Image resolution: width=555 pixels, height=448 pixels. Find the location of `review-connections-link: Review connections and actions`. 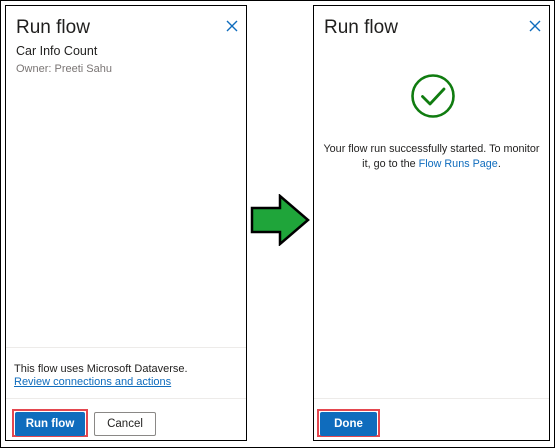

review-connections-link: Review connections and actions is located at coordinates (92, 382).